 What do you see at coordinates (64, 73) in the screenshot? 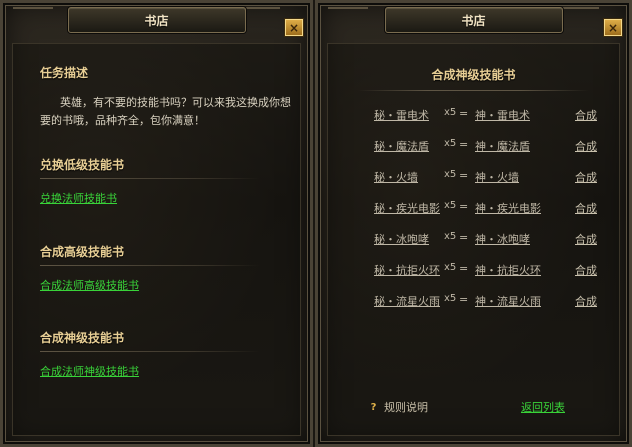
I see `task-description-heading: 任务描述` at bounding box center [64, 73].